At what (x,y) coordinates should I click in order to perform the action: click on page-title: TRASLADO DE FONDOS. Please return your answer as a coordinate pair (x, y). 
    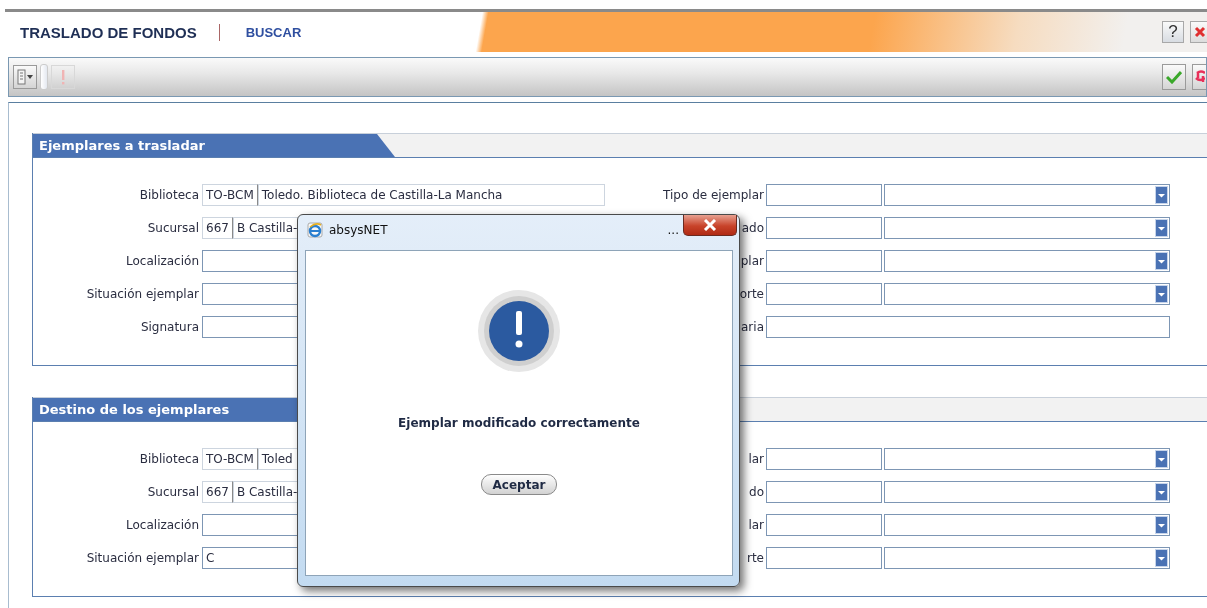
    Looking at the image, I should click on (108, 32).